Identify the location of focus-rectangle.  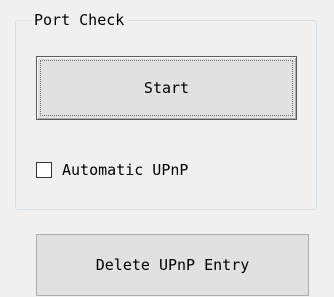
(166, 88).